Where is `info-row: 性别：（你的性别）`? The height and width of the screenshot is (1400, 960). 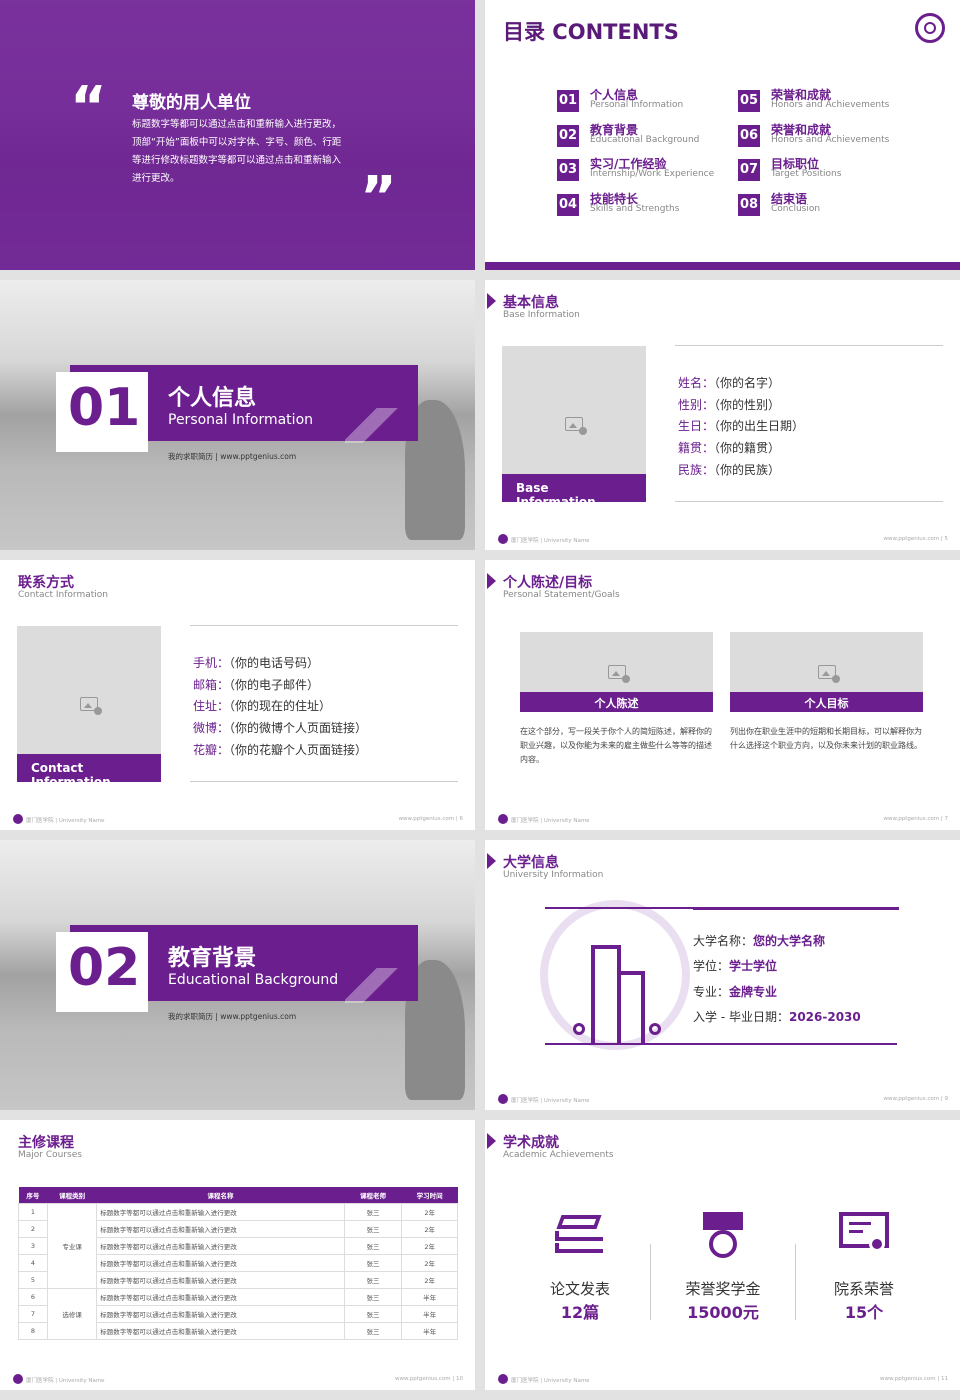 info-row: 性别：（你的性别） is located at coordinates (729, 404).